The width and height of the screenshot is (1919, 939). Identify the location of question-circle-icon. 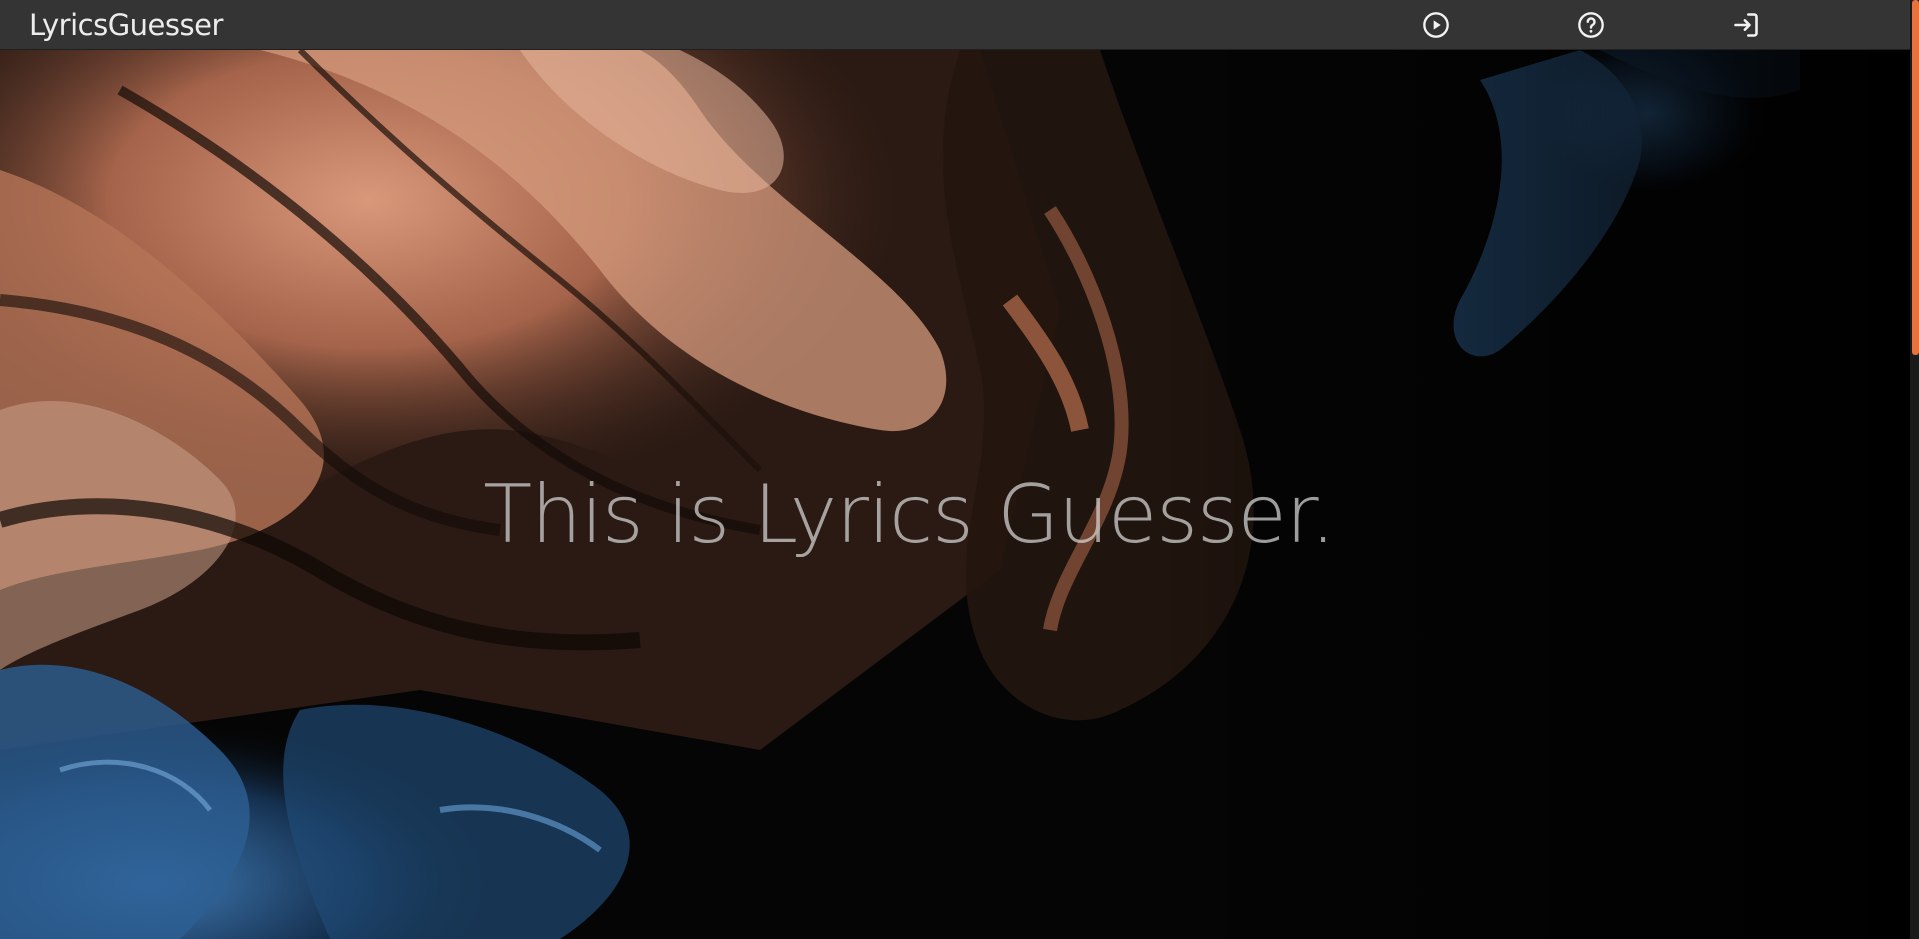
(1591, 25).